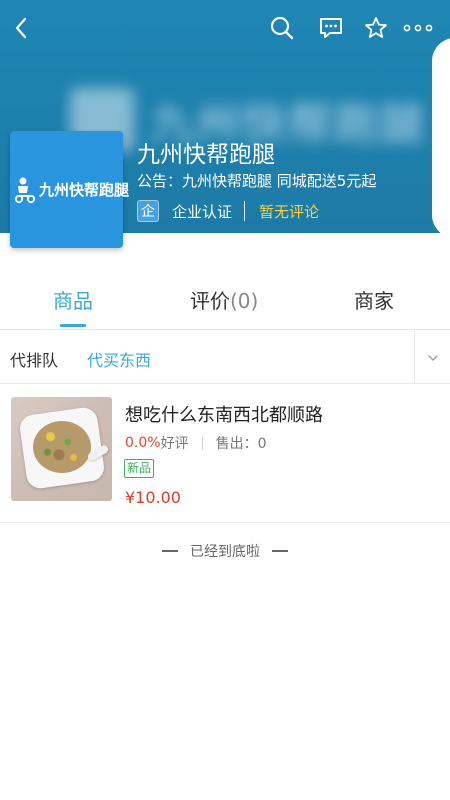  I want to click on more-icon, so click(418, 28).